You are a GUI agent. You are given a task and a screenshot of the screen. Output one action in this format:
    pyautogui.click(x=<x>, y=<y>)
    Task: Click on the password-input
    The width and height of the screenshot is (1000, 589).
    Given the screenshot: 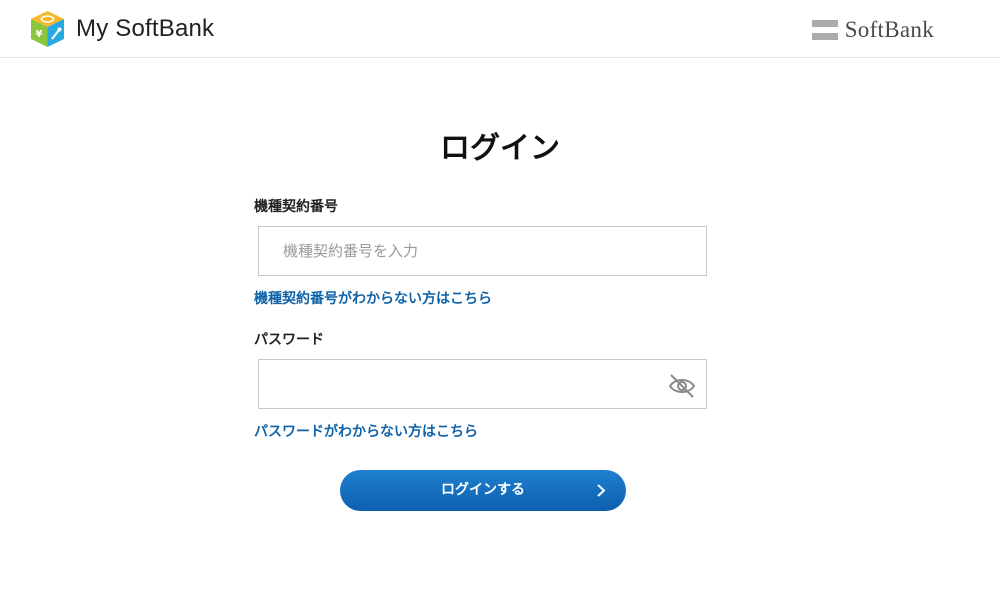 What is the action you would take?
    pyautogui.click(x=482, y=384)
    